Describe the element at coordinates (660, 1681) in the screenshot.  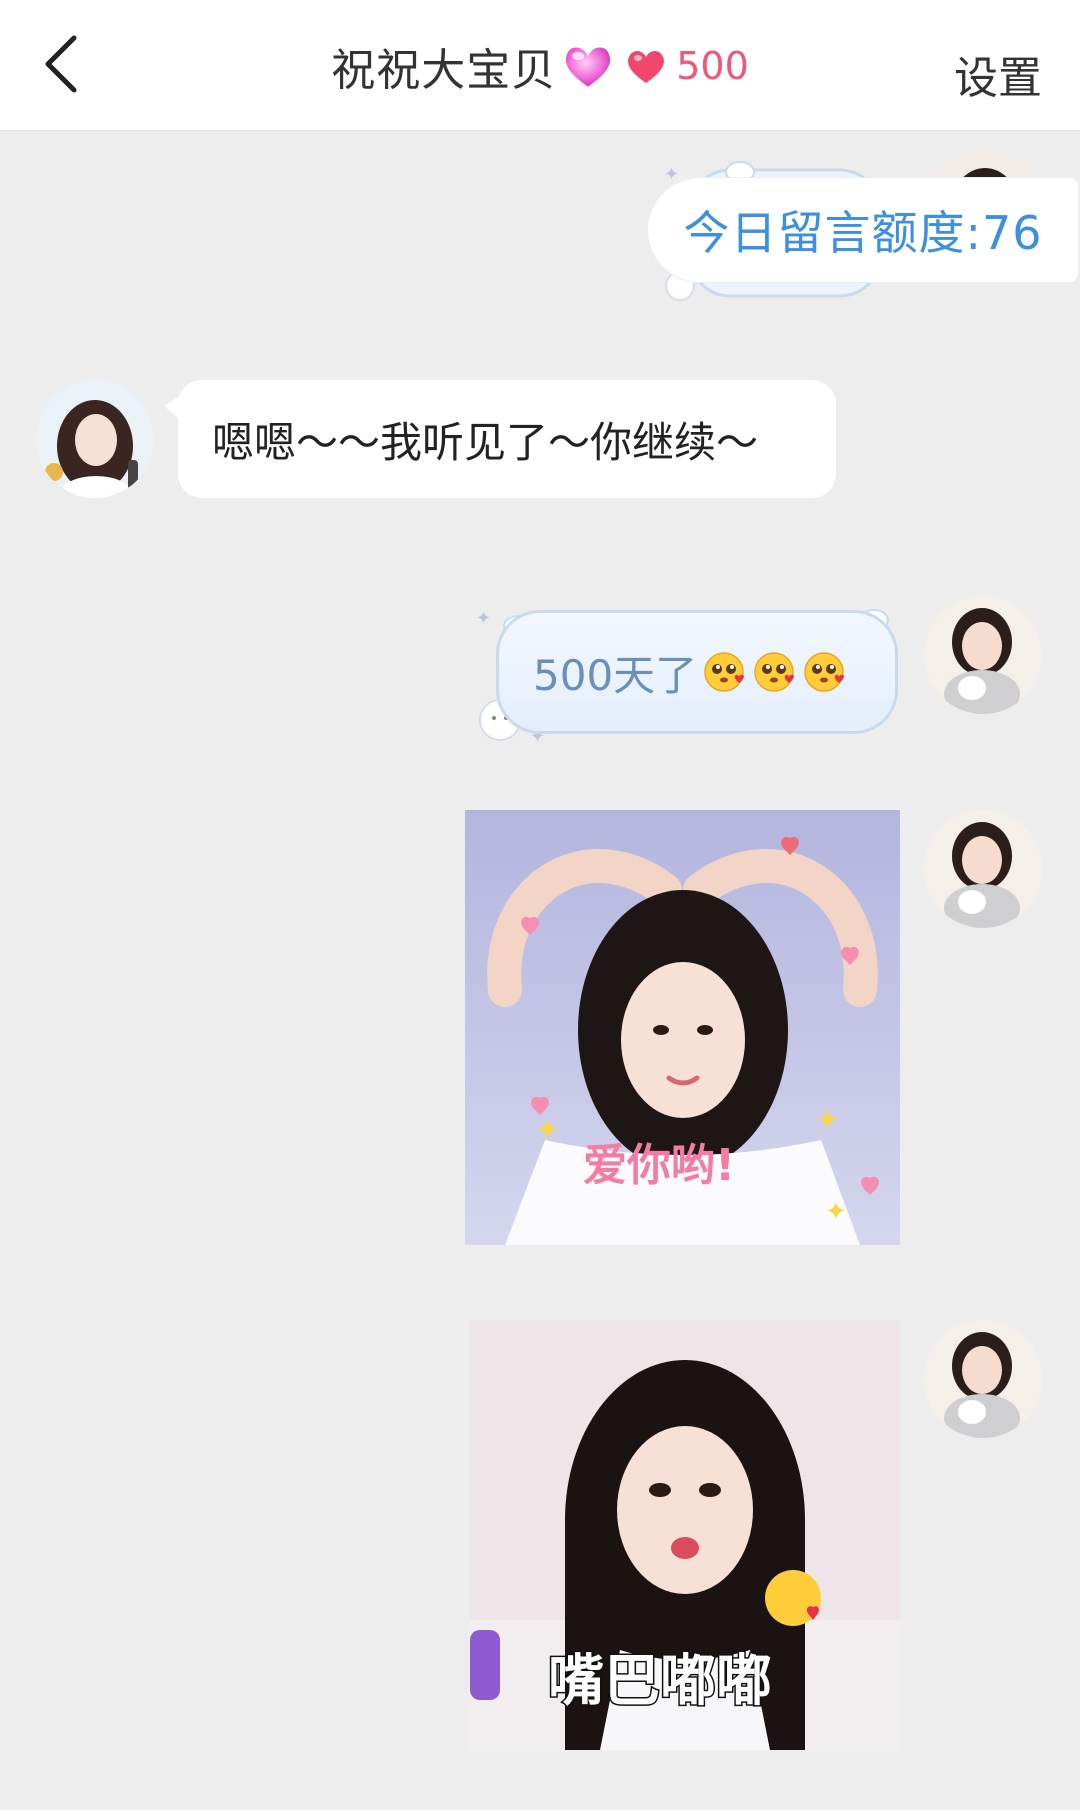
I see `photo-caption: 嘴巴嘟嘟` at that location.